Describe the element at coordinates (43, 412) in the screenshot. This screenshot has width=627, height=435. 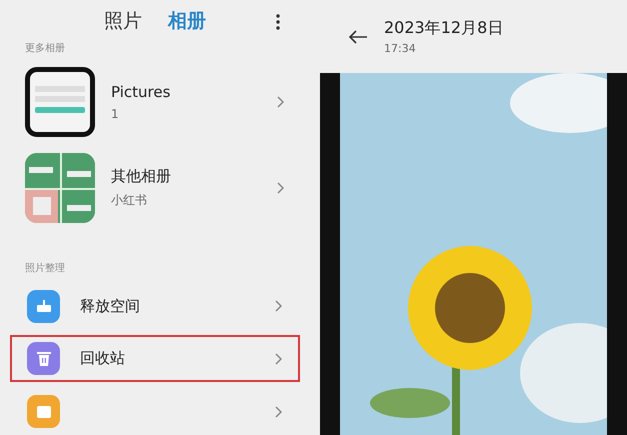
I see `picture-icon` at that location.